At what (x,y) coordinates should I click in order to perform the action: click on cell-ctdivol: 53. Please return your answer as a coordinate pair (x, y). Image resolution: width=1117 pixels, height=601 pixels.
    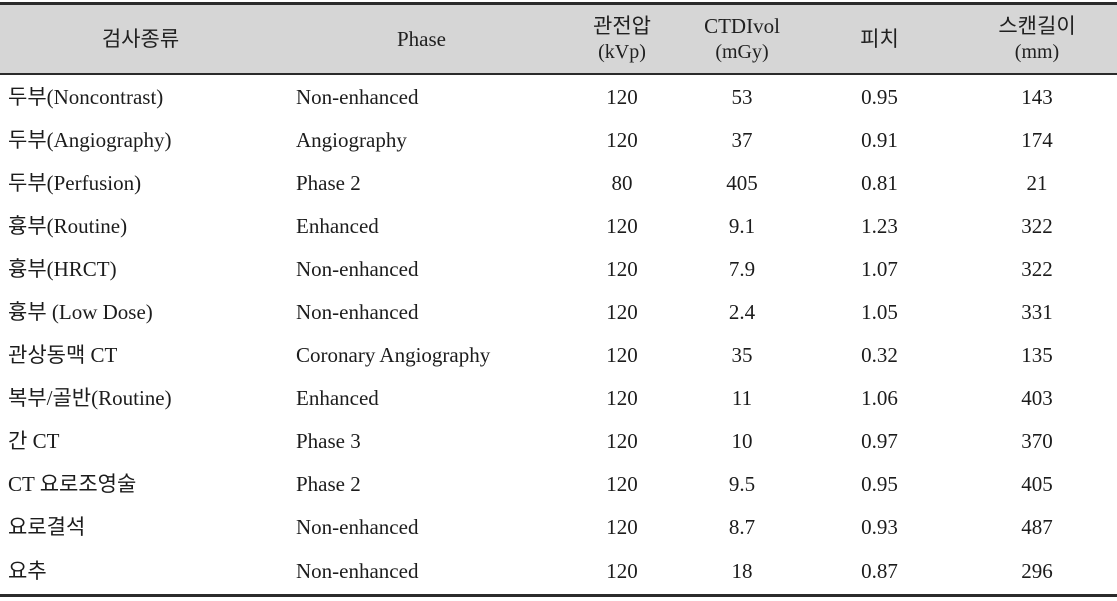
    Looking at the image, I should click on (742, 96).